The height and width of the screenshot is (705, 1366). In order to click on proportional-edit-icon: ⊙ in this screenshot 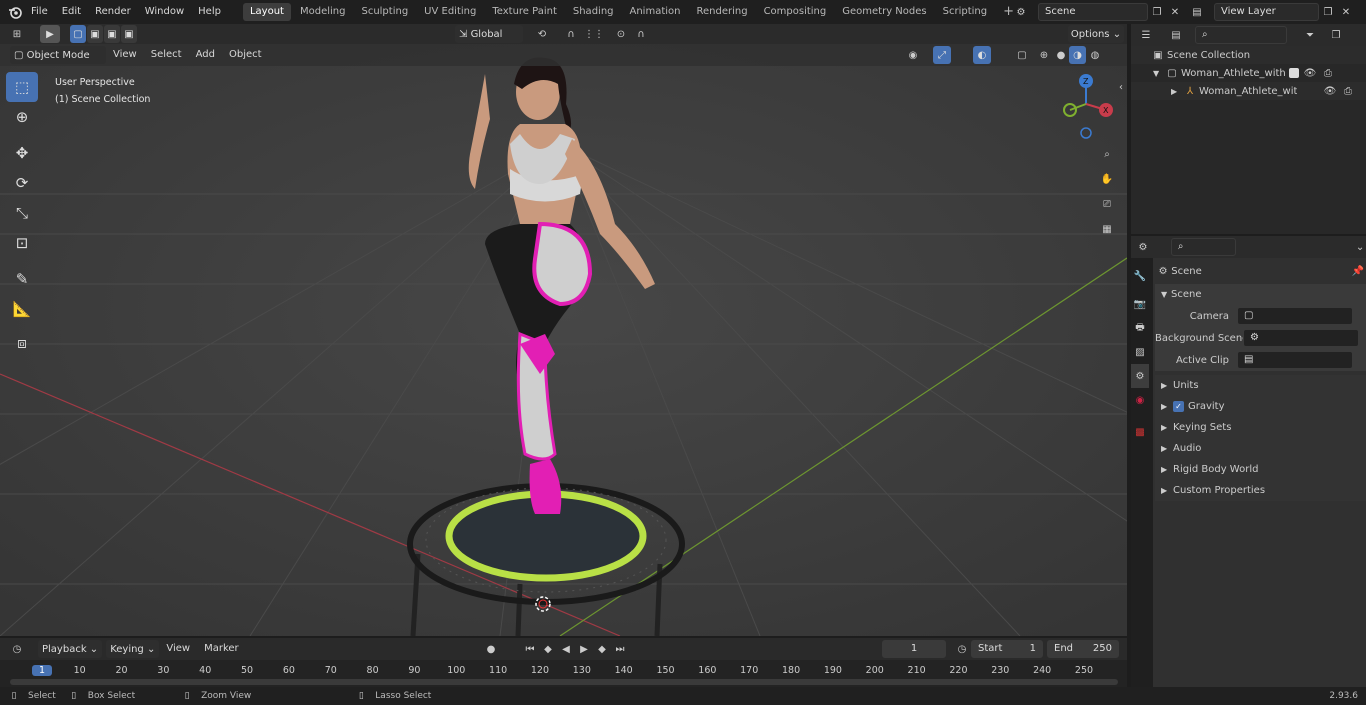, I will do `click(621, 34)`.